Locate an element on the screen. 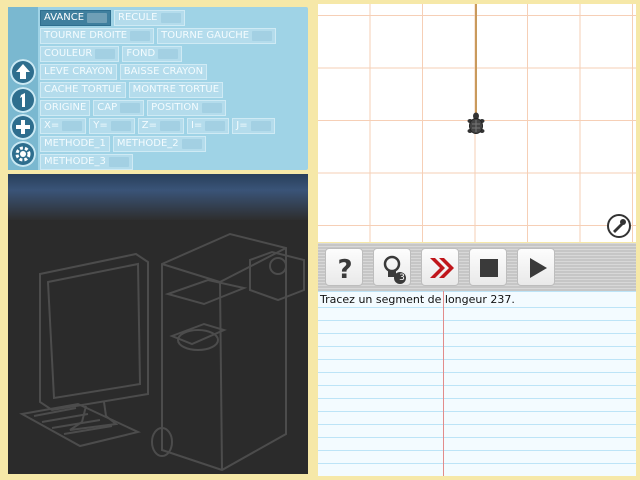 The width and height of the screenshot is (640, 480). fast-forward-button is located at coordinates (440, 267).